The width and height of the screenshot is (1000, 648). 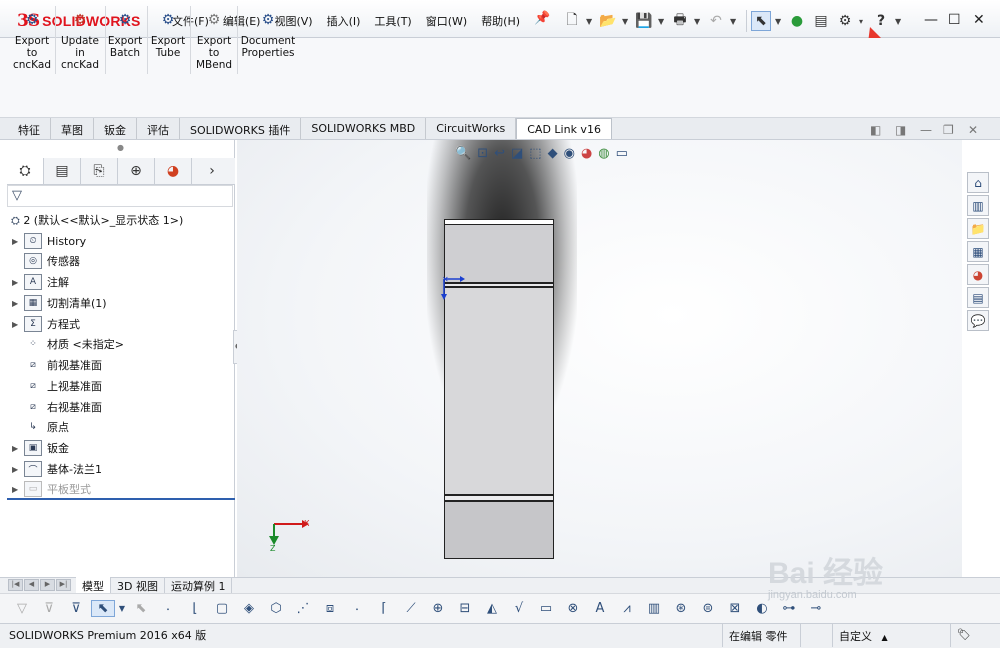 What do you see at coordinates (979, 20) in the screenshot?
I see `close-icon: ✕` at bounding box center [979, 20].